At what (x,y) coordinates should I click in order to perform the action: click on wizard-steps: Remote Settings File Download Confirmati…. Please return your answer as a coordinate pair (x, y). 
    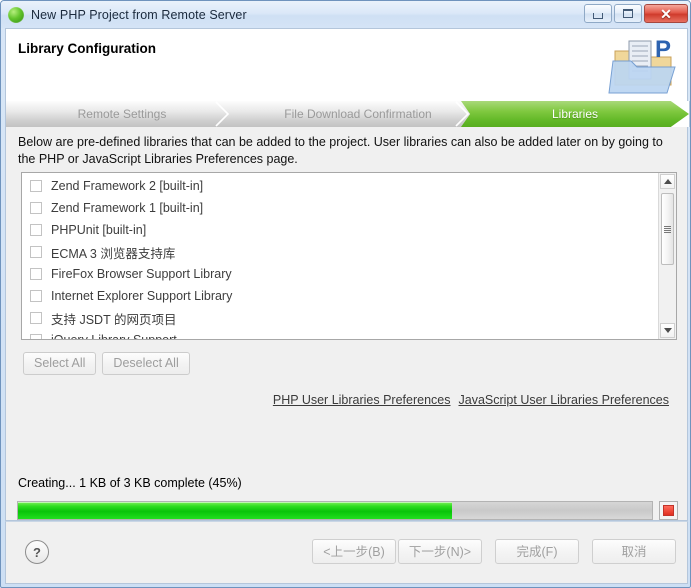
    Looking at the image, I should click on (347, 114).